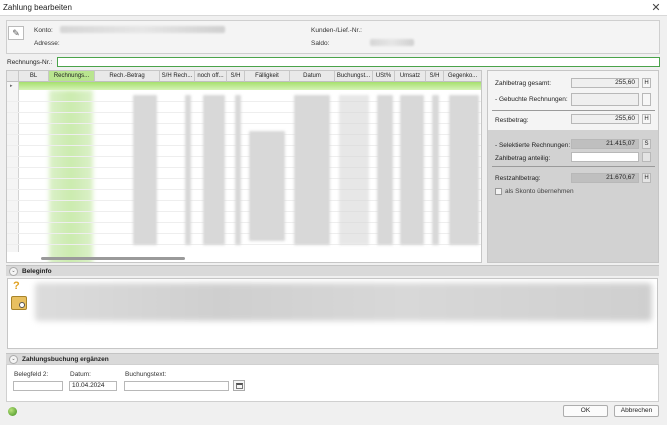 The image size is (667, 425). Describe the element at coordinates (16, 33) in the screenshot. I see `edit-document-icon: ✎` at that location.